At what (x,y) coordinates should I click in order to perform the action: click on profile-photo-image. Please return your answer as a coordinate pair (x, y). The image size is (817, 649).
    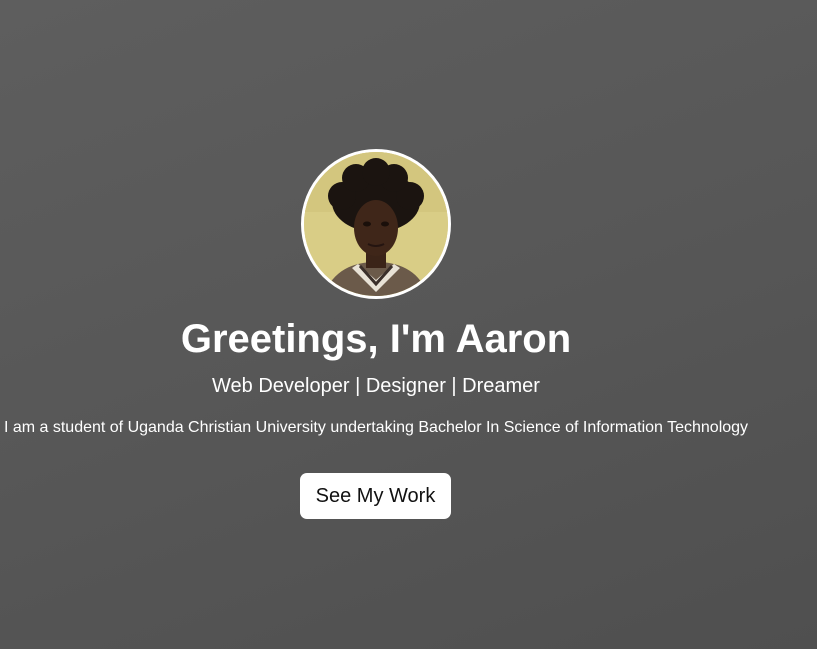
    Looking at the image, I should click on (376, 224).